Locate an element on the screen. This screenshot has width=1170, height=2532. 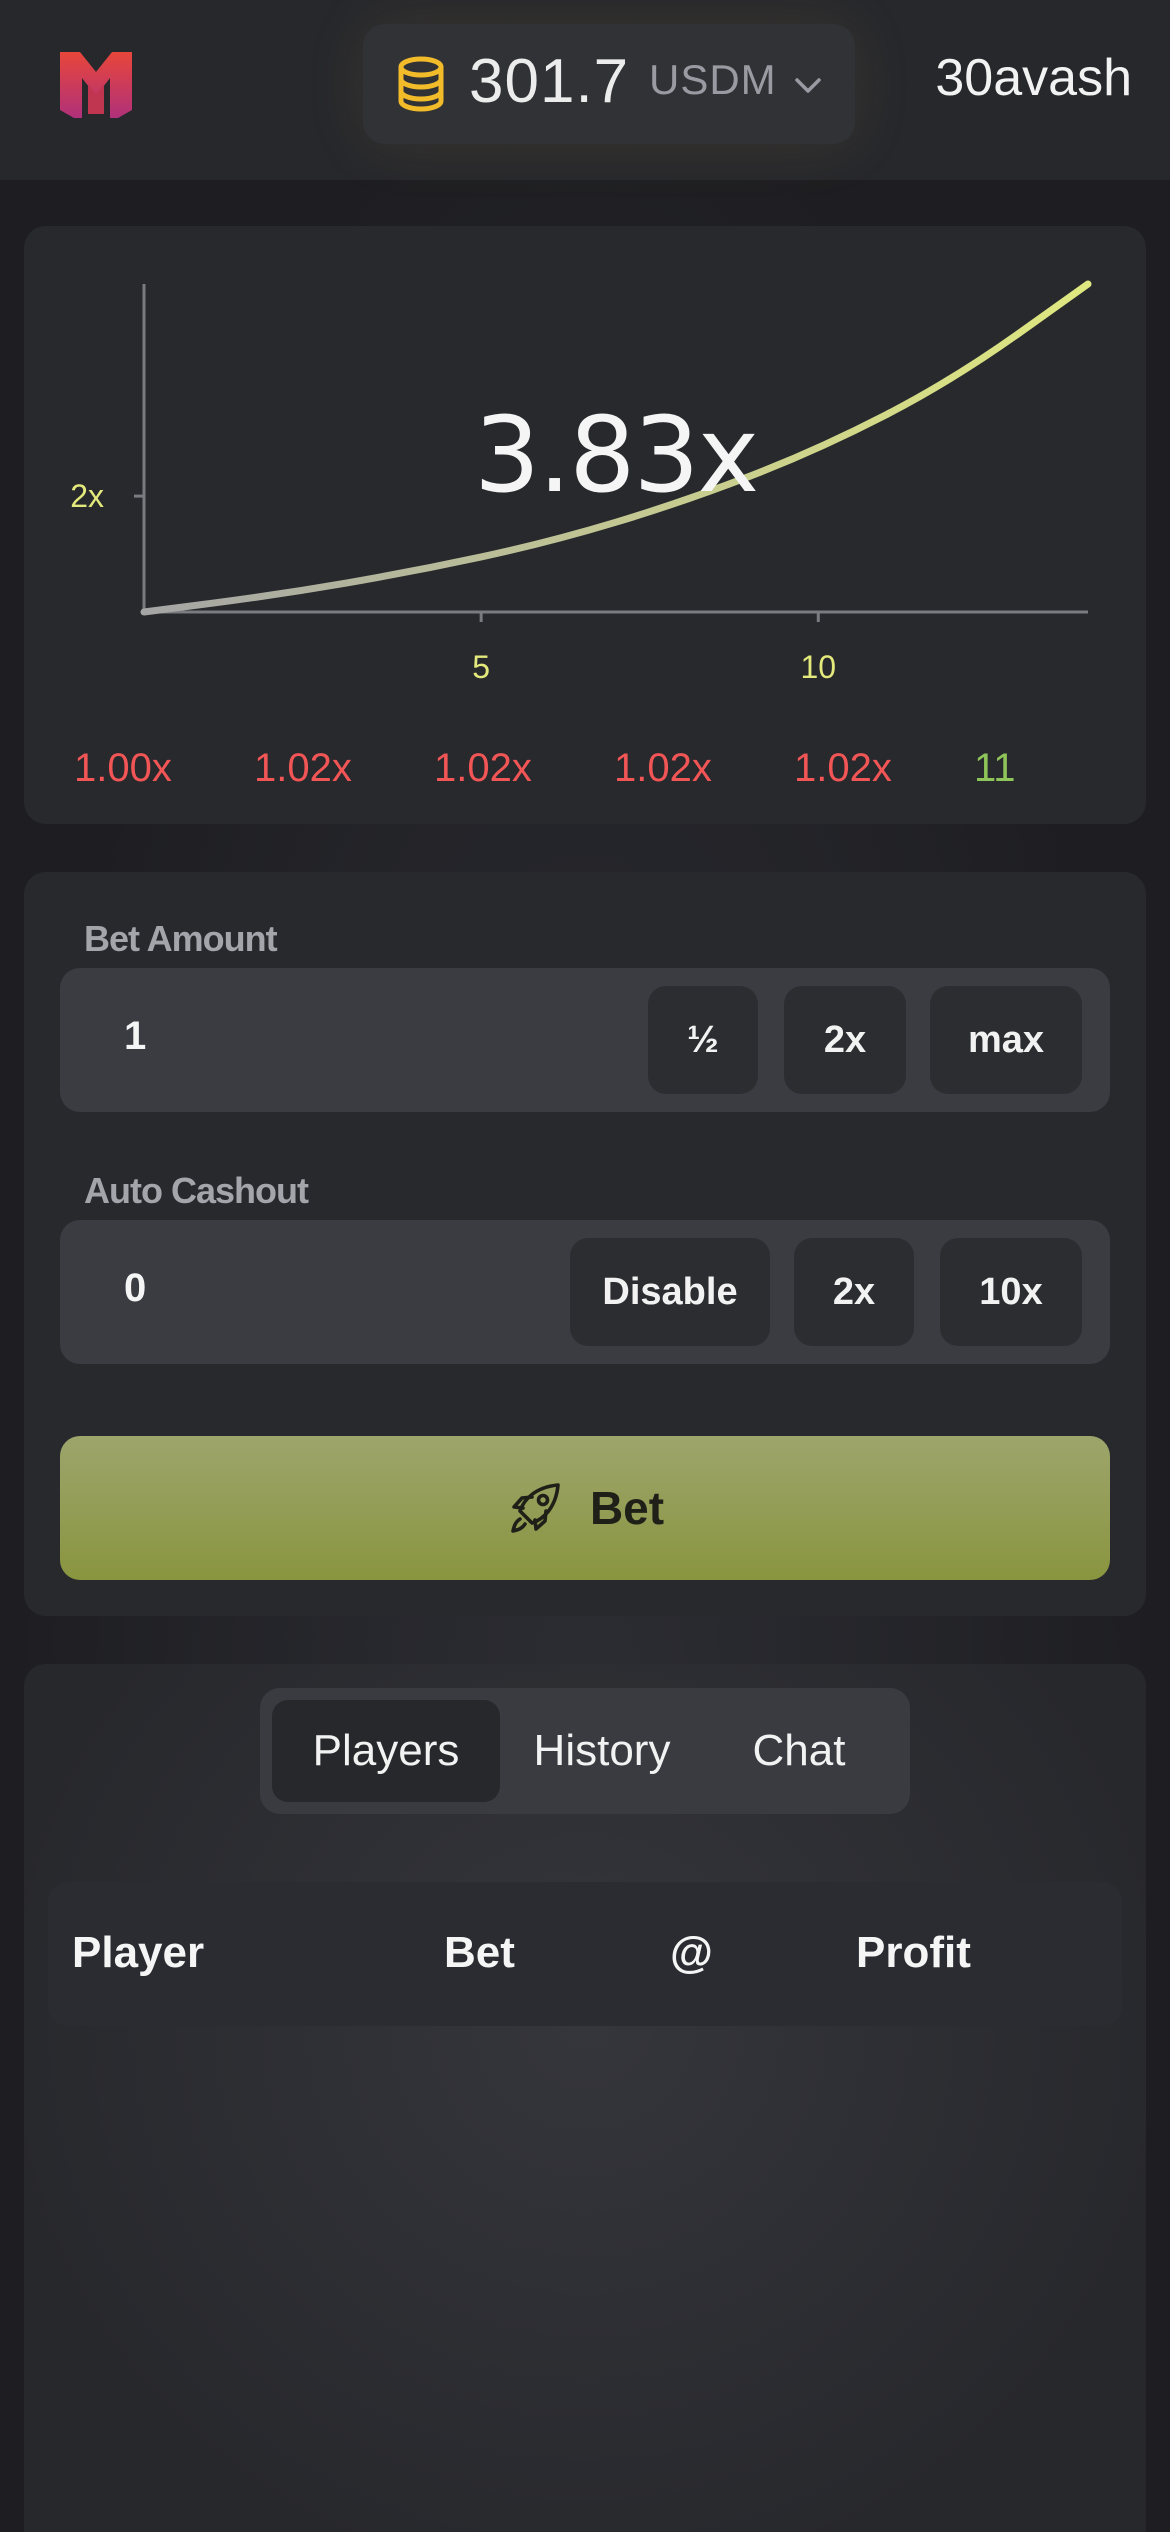
max-bet-button: max is located at coordinates (1006, 1040).